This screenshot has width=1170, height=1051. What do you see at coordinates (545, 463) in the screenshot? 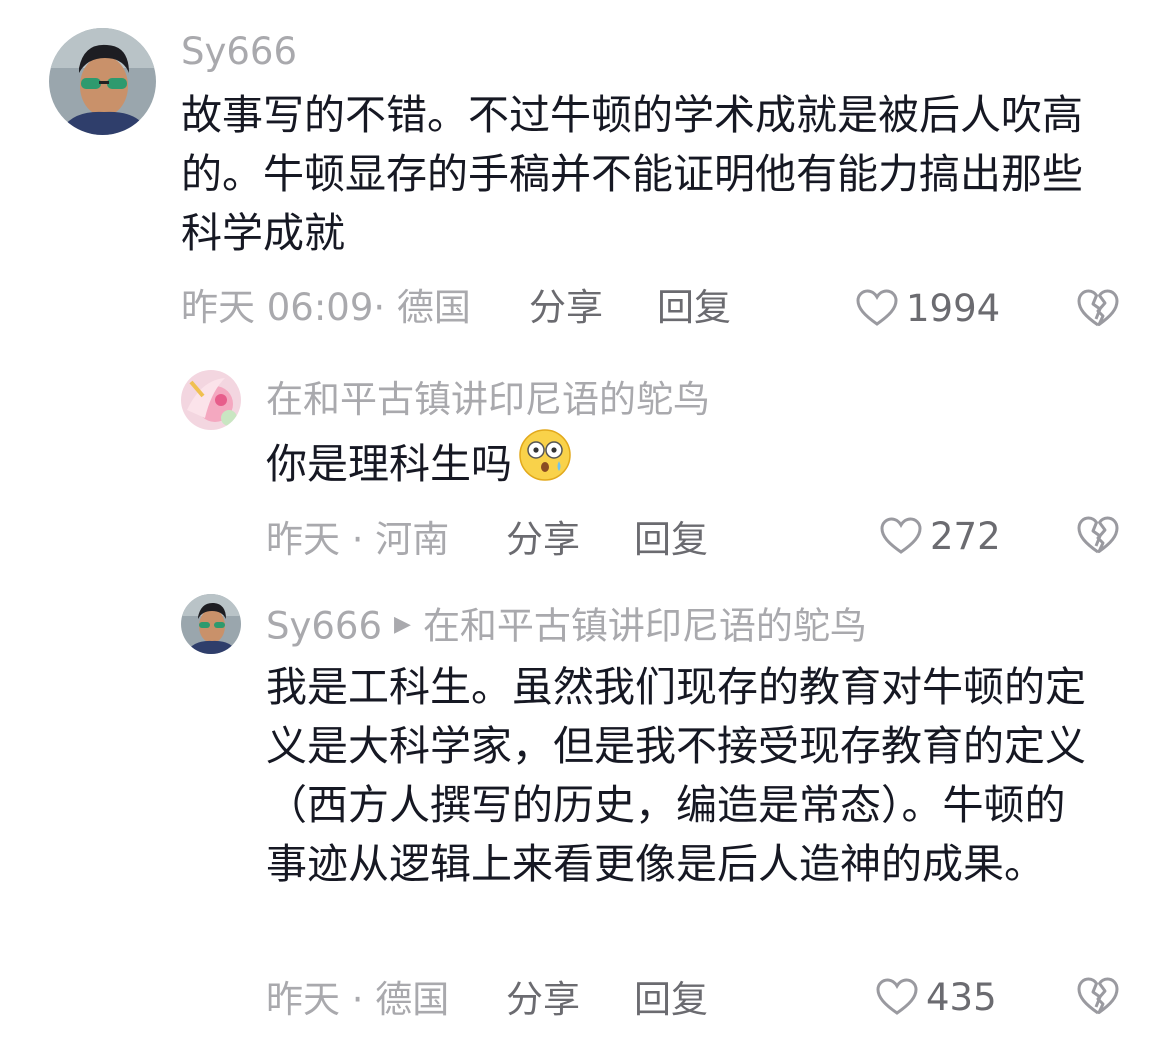
I see `shocked-emoji-icon` at bounding box center [545, 463].